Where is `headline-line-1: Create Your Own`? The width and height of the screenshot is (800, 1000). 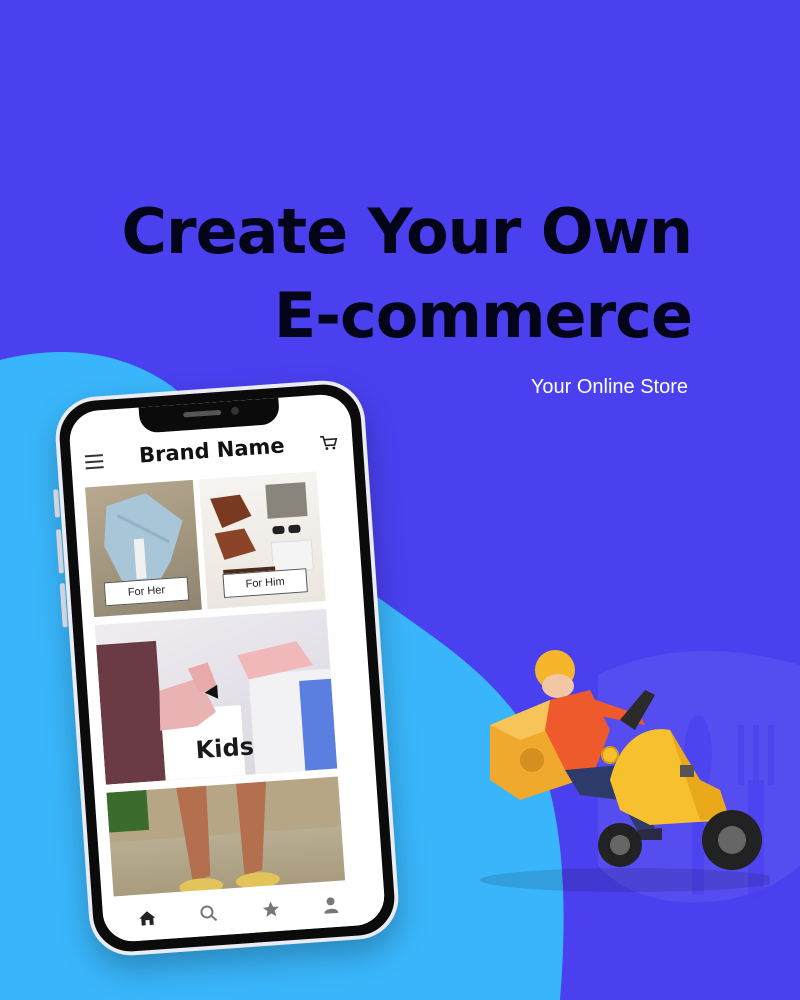
headline-line-1: Create Your Own is located at coordinates (407, 231).